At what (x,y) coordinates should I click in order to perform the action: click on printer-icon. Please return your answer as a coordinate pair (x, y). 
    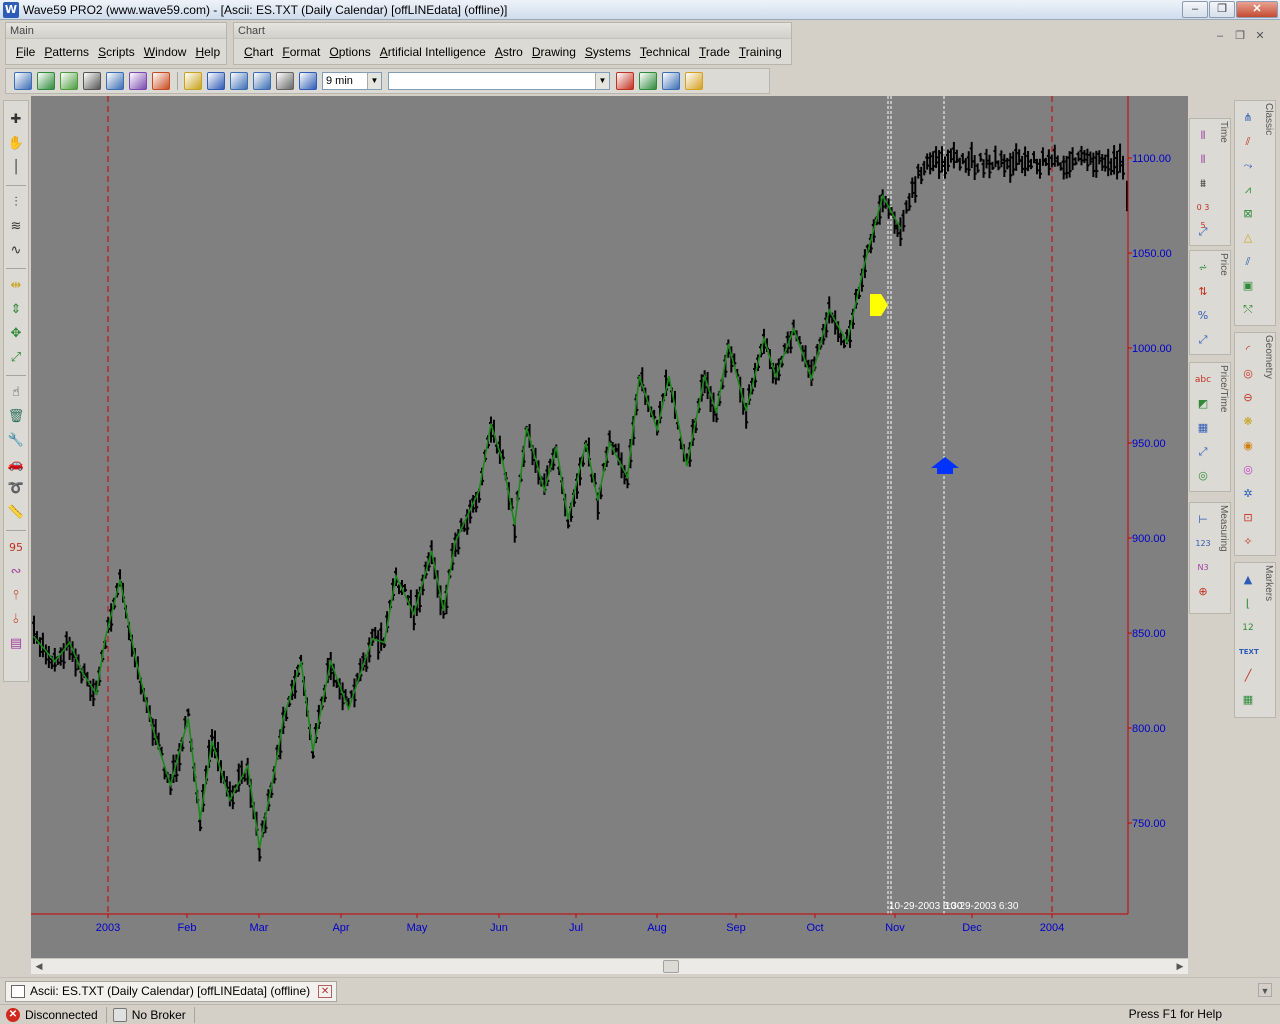
    Looking at the image, I should click on (308, 81).